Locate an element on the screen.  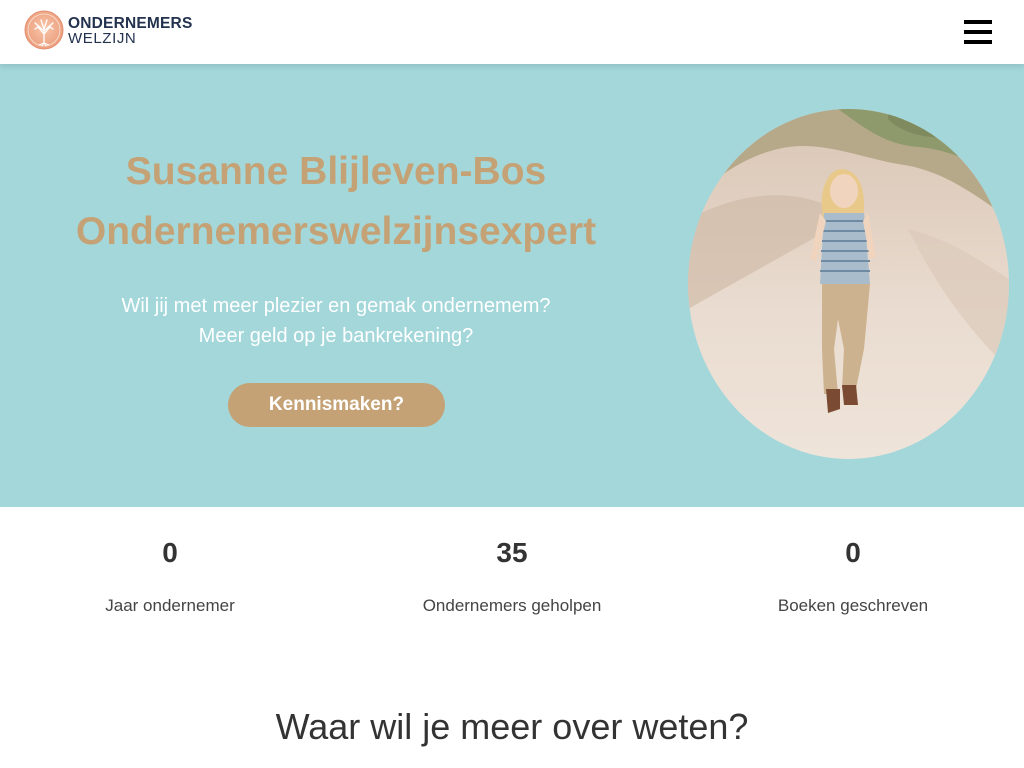
stat-years-label: Jaar ondernemer is located at coordinates (170, 605).